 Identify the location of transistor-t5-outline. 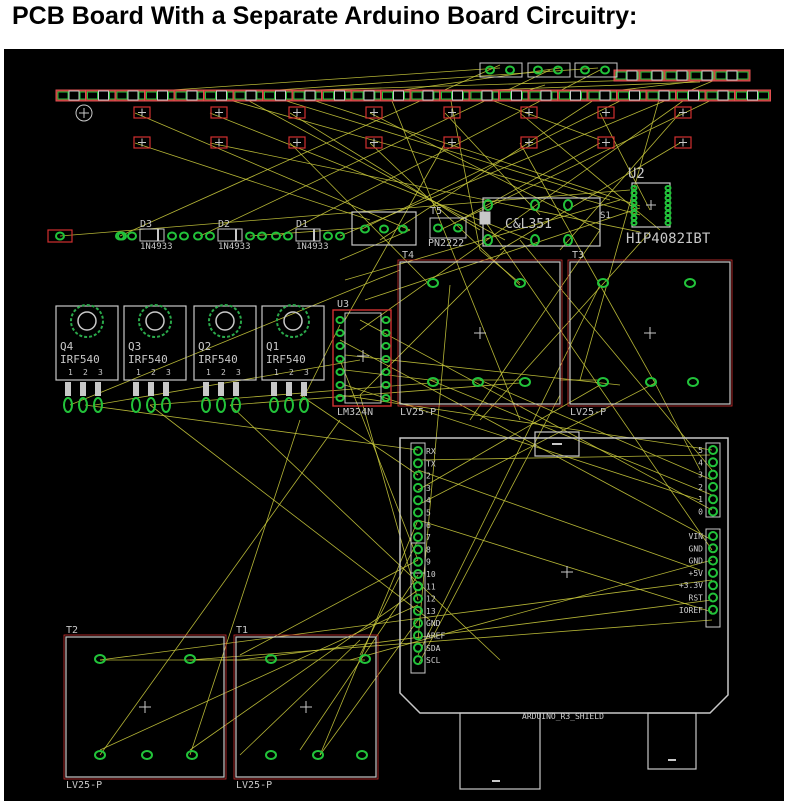
(448, 228).